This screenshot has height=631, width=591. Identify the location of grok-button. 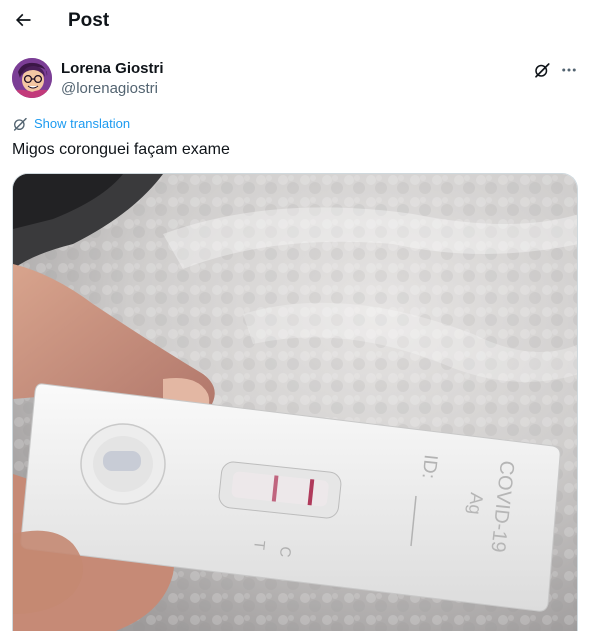
(542, 70).